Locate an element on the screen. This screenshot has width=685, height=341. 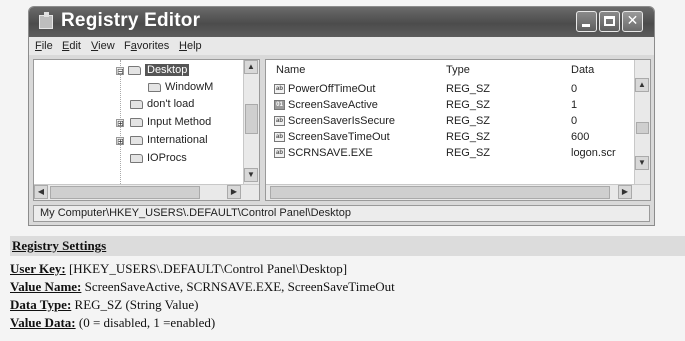
tree-node-ioprocs: IOProcs is located at coordinates (158, 158).